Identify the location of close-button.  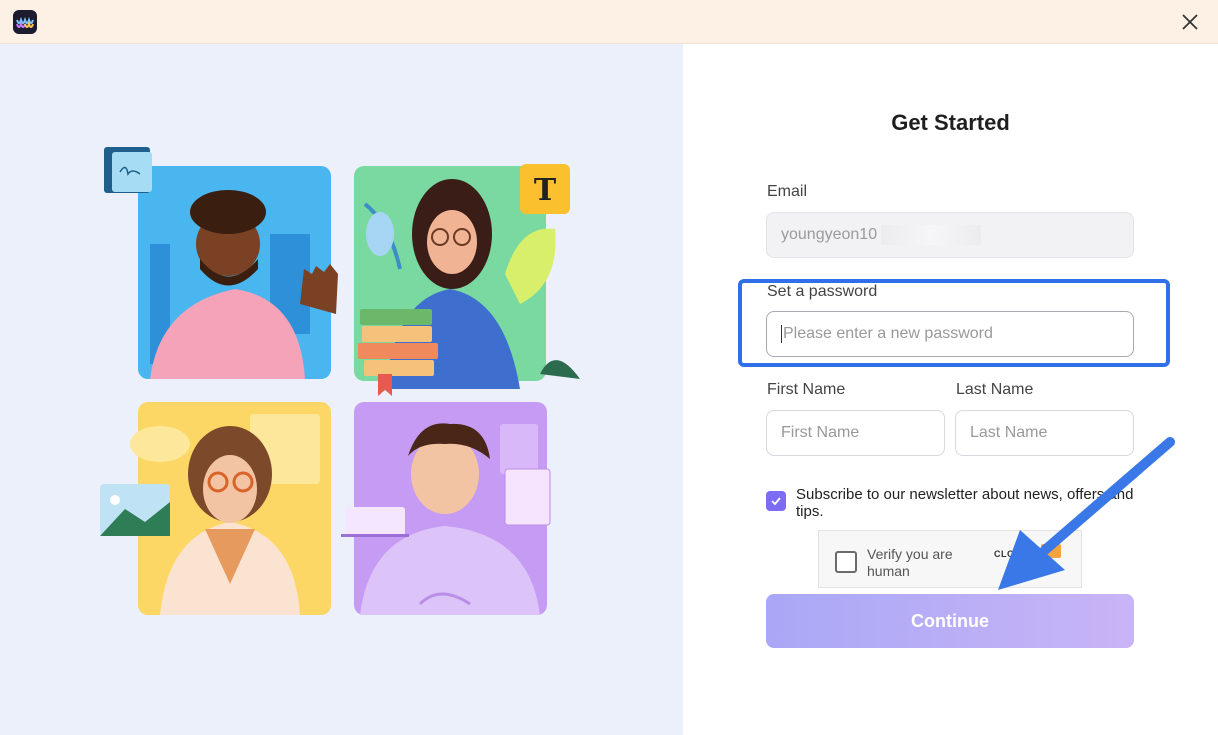
(1190, 22).